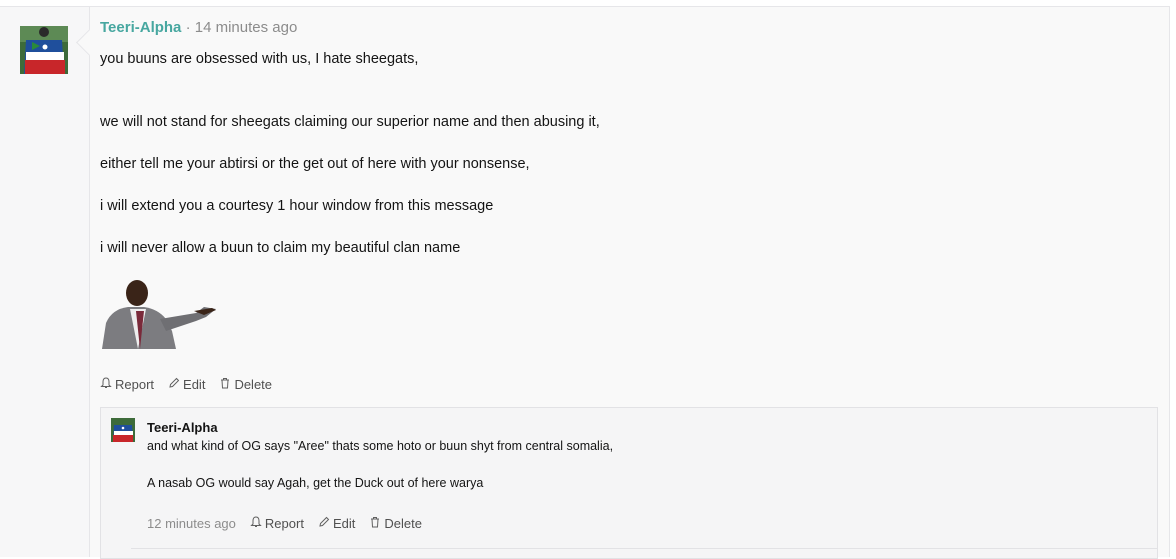 The image size is (1176, 559). What do you see at coordinates (159, 314) in the screenshot?
I see `pointing-man-image` at bounding box center [159, 314].